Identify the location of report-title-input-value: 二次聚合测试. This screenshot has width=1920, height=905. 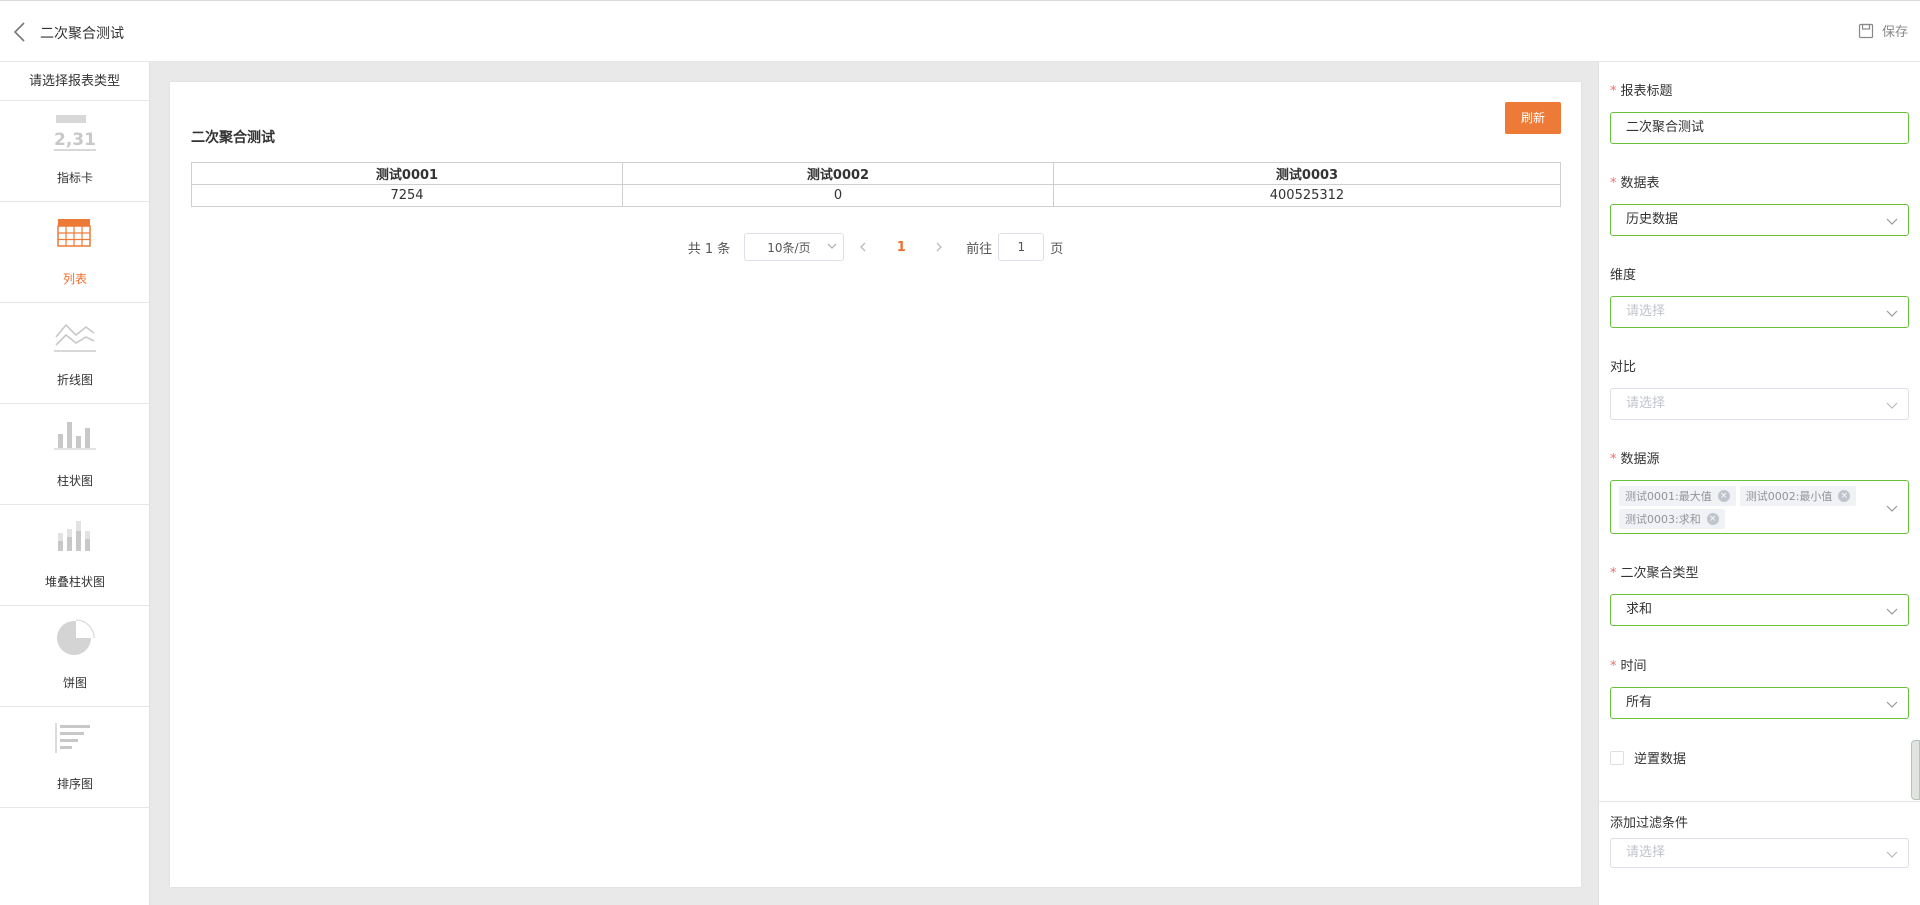
(1665, 127).